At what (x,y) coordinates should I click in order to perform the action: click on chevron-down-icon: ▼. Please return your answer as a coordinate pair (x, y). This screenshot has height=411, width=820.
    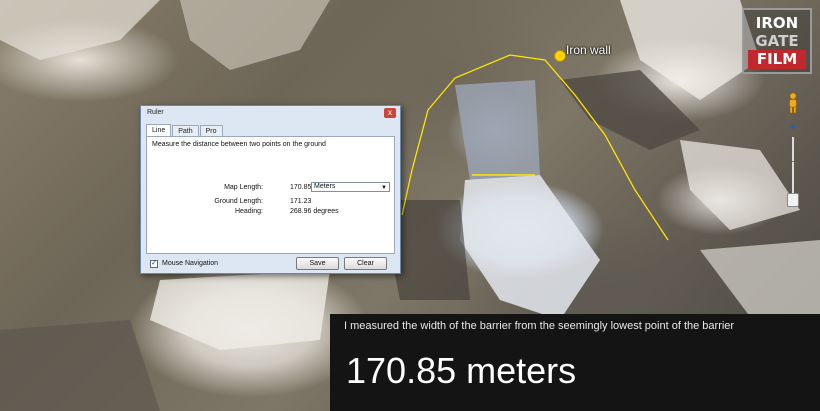
    Looking at the image, I should click on (384, 188).